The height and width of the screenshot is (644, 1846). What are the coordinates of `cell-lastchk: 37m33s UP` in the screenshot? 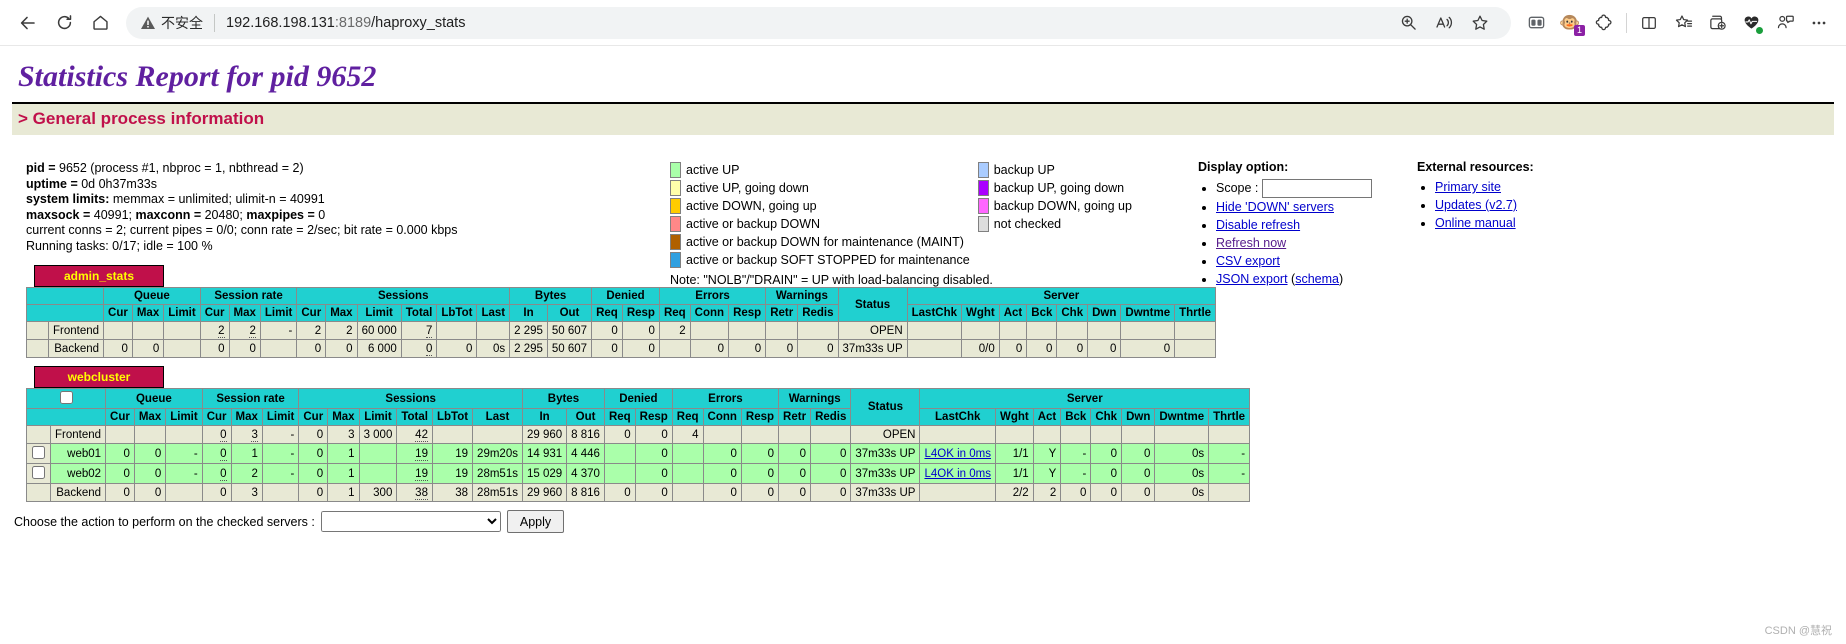 It's located at (872, 348).